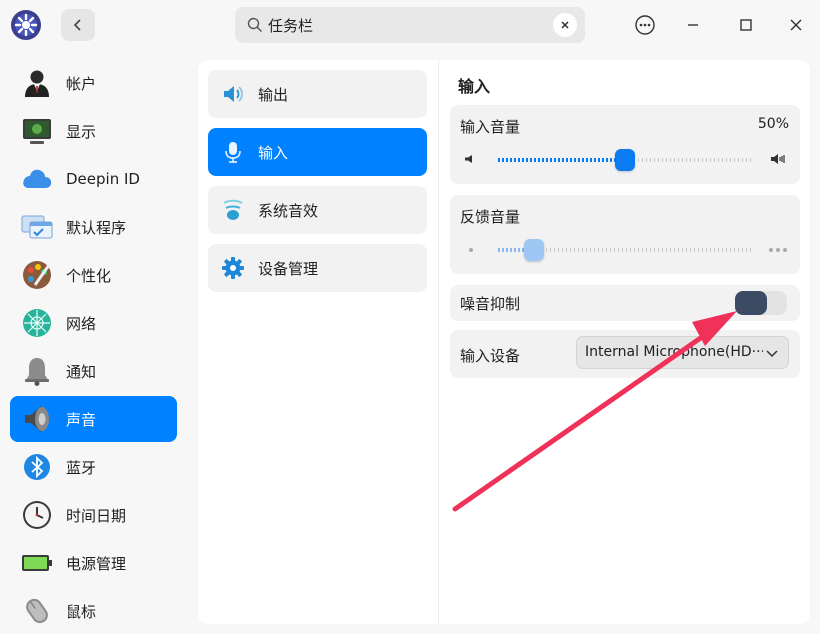 The image size is (820, 634). What do you see at coordinates (81, 323) in the screenshot?
I see `sidebar-item-label: 网络` at bounding box center [81, 323].